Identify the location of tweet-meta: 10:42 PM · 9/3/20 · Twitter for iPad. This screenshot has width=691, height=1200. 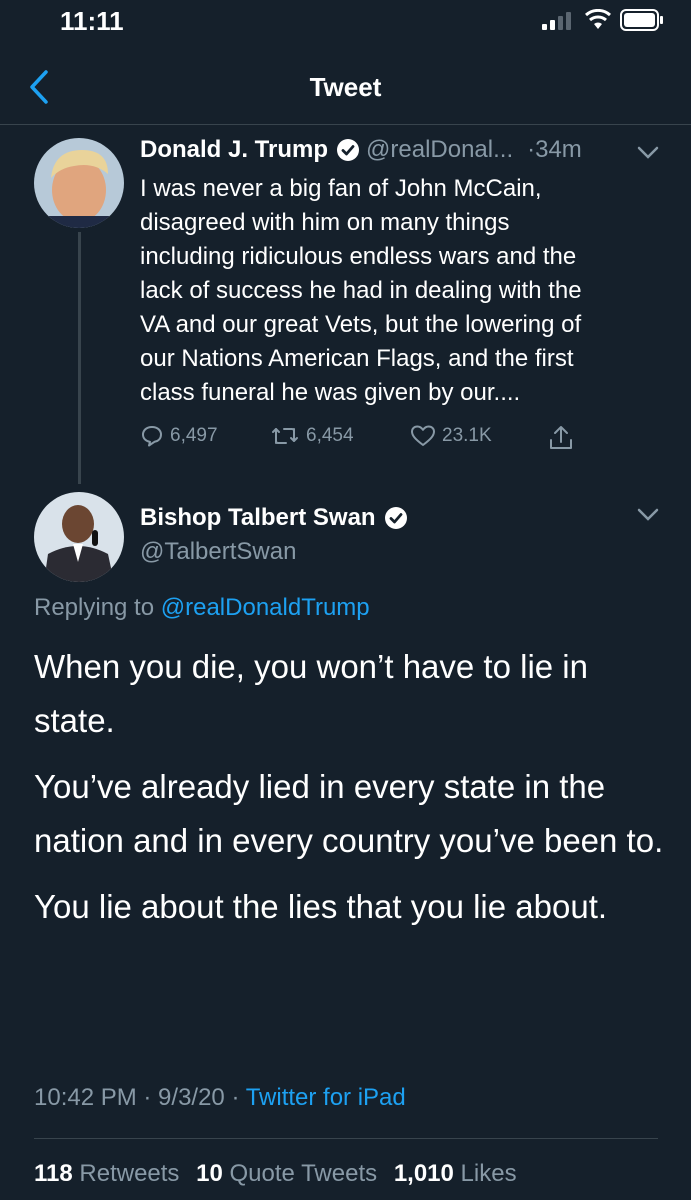
(220, 1098).